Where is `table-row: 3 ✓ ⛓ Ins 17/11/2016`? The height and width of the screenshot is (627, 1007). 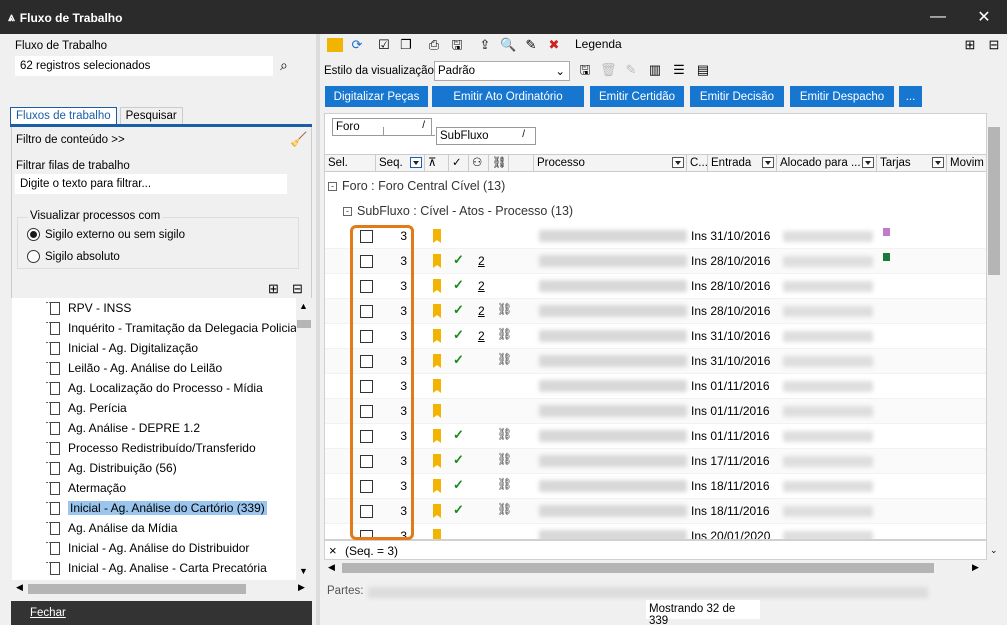 table-row: 3 ✓ ⛓ Ins 17/11/2016 is located at coordinates (655, 461).